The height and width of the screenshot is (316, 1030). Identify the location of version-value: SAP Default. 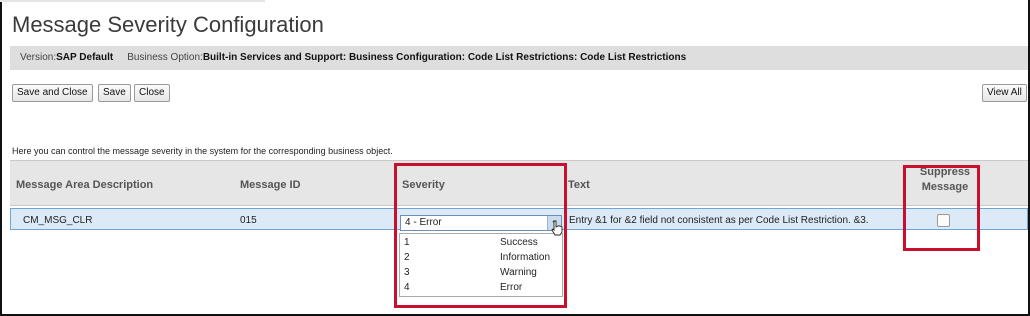
(85, 57).